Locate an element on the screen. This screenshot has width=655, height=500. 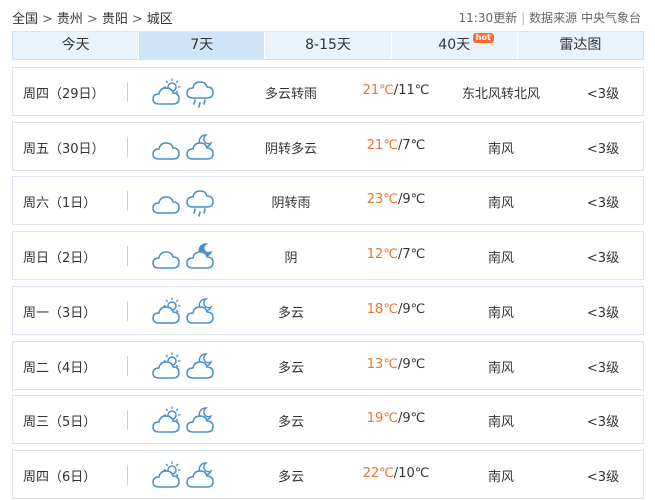
tab-7-days: 7天 is located at coordinates (202, 45).